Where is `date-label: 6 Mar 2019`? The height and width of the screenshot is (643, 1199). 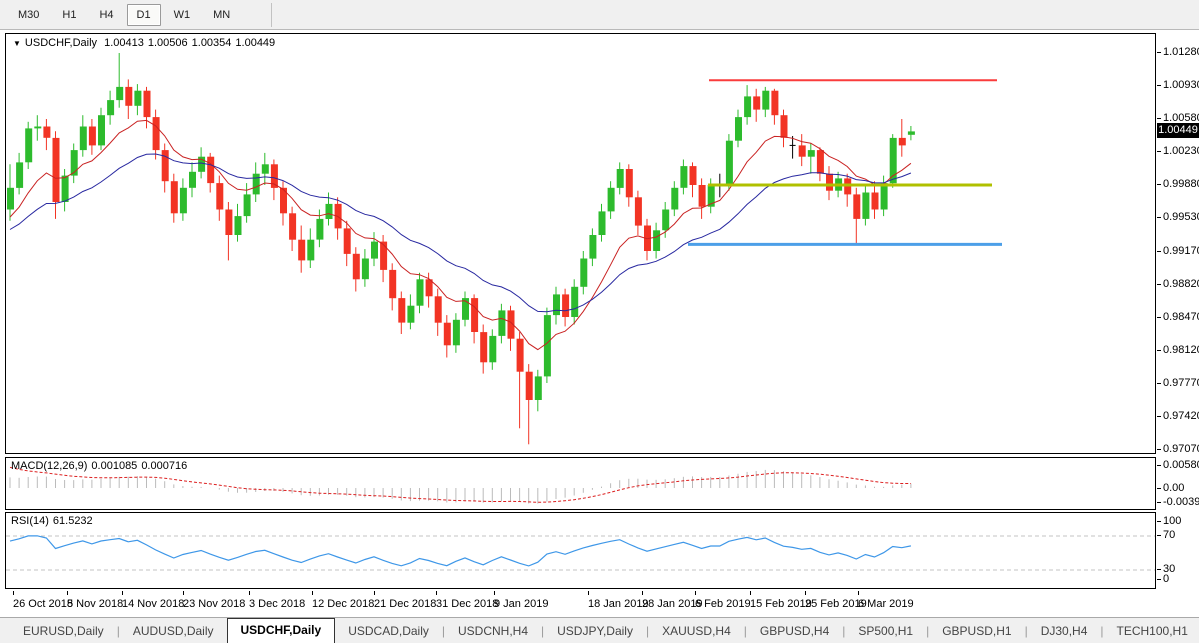 date-label: 6 Mar 2019 is located at coordinates (886, 604).